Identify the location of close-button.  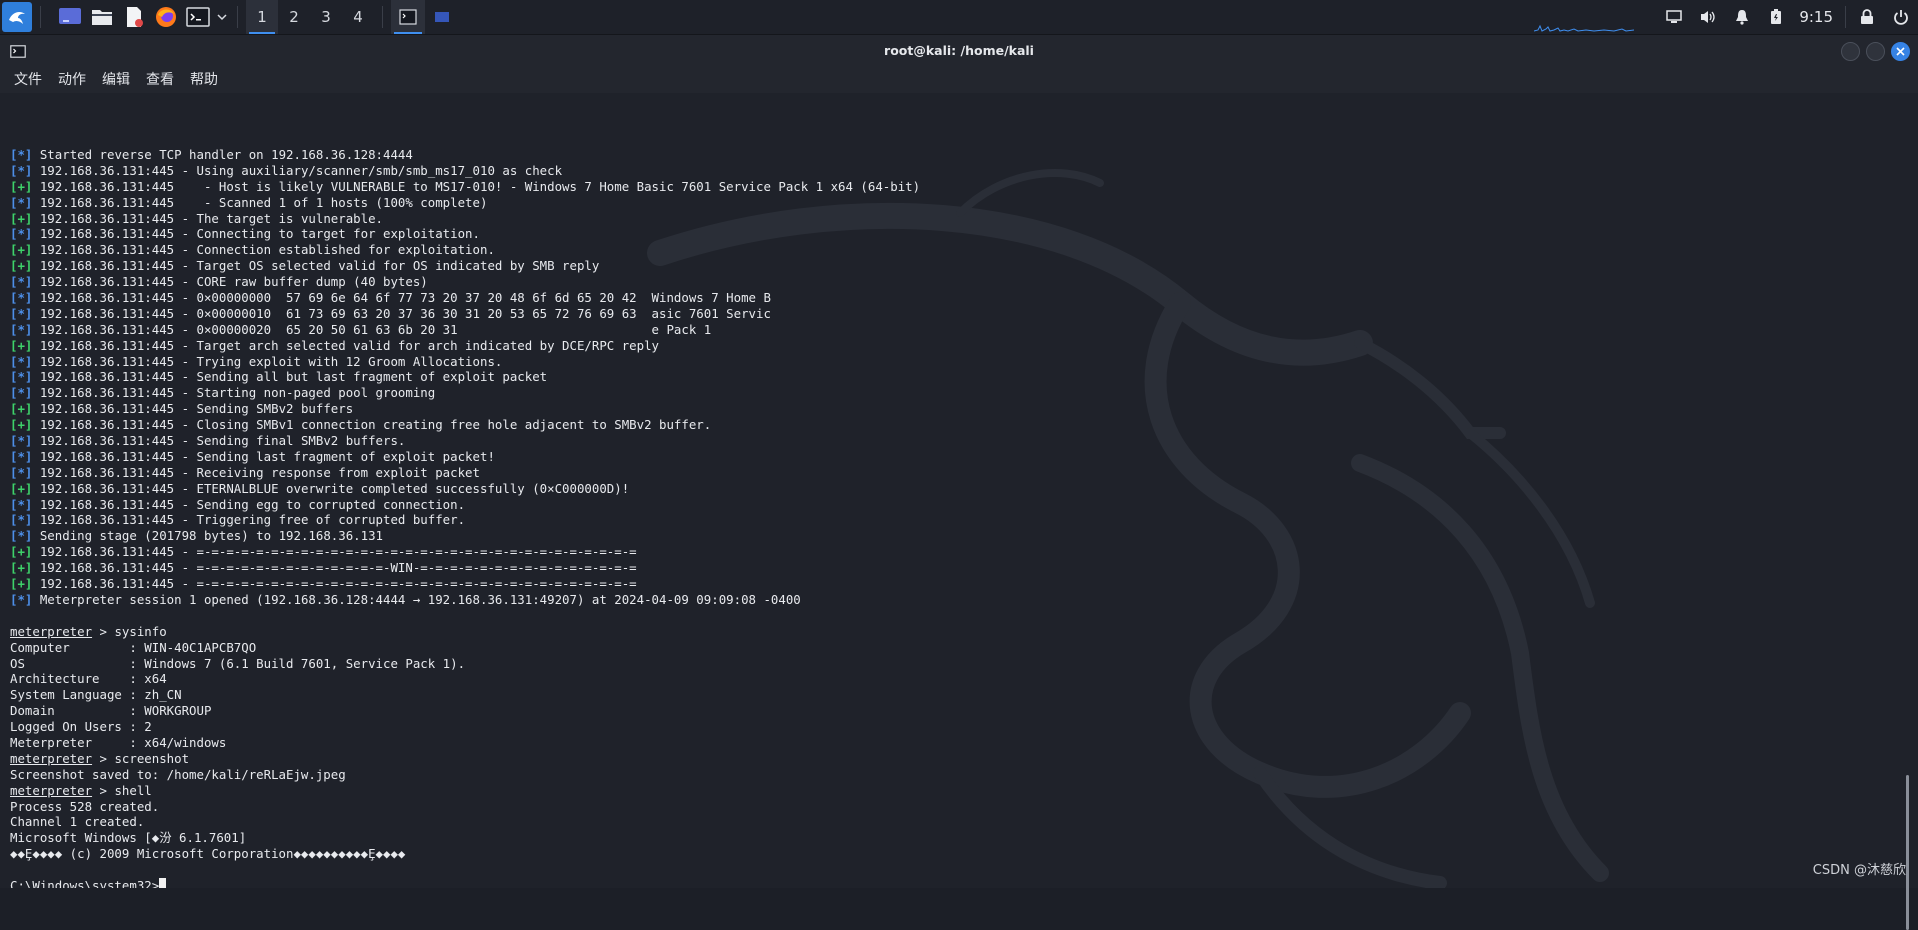
(1900, 51).